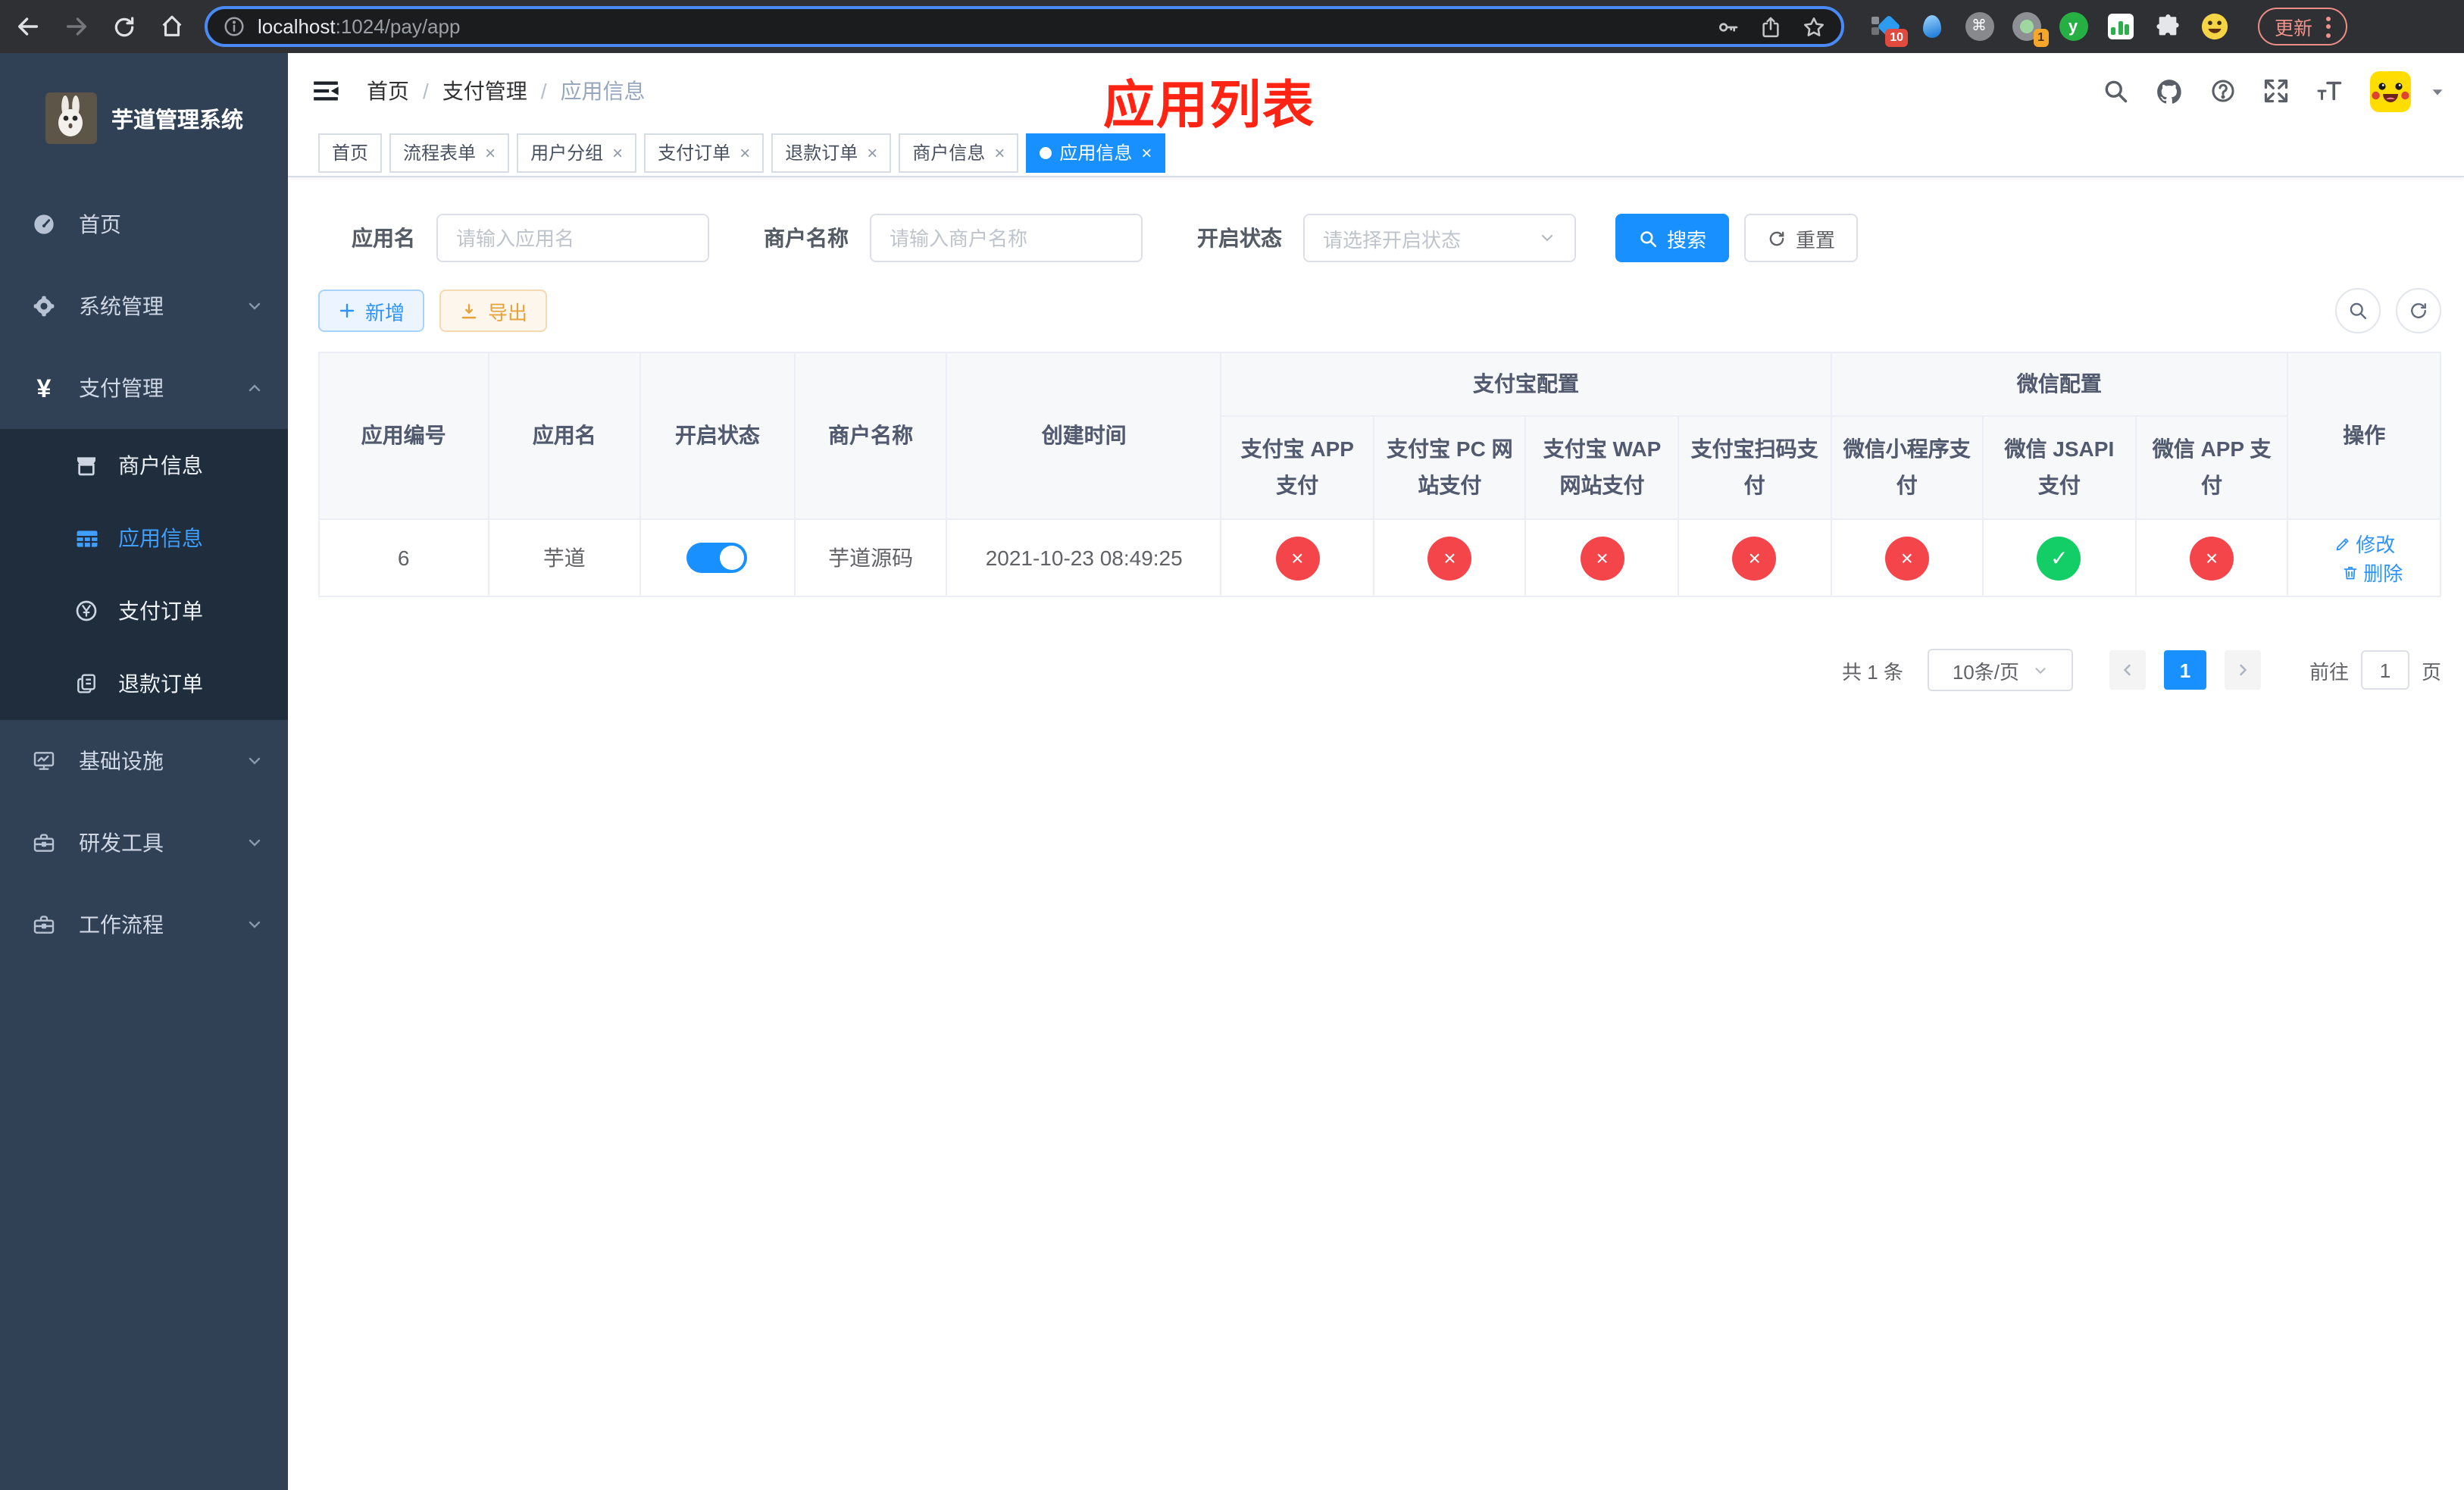  What do you see at coordinates (403, 436) in the screenshot?
I see `col-header-app-id: 应用编号` at bounding box center [403, 436].